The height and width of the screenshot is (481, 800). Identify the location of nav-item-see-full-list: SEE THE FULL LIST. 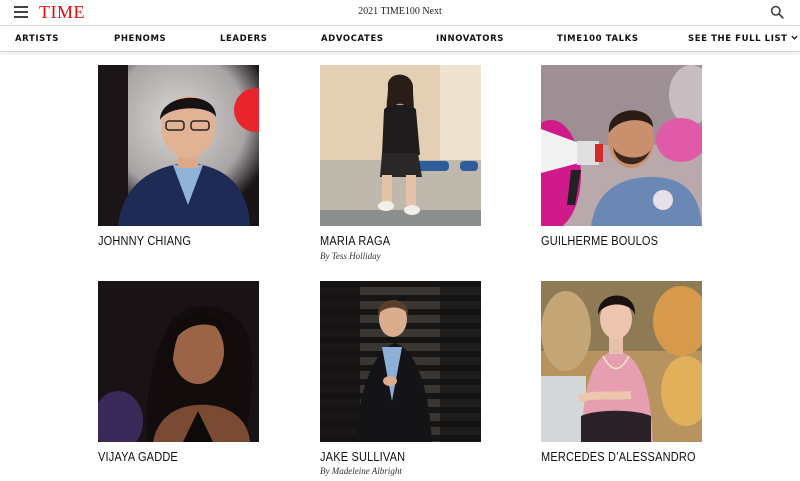
(743, 39).